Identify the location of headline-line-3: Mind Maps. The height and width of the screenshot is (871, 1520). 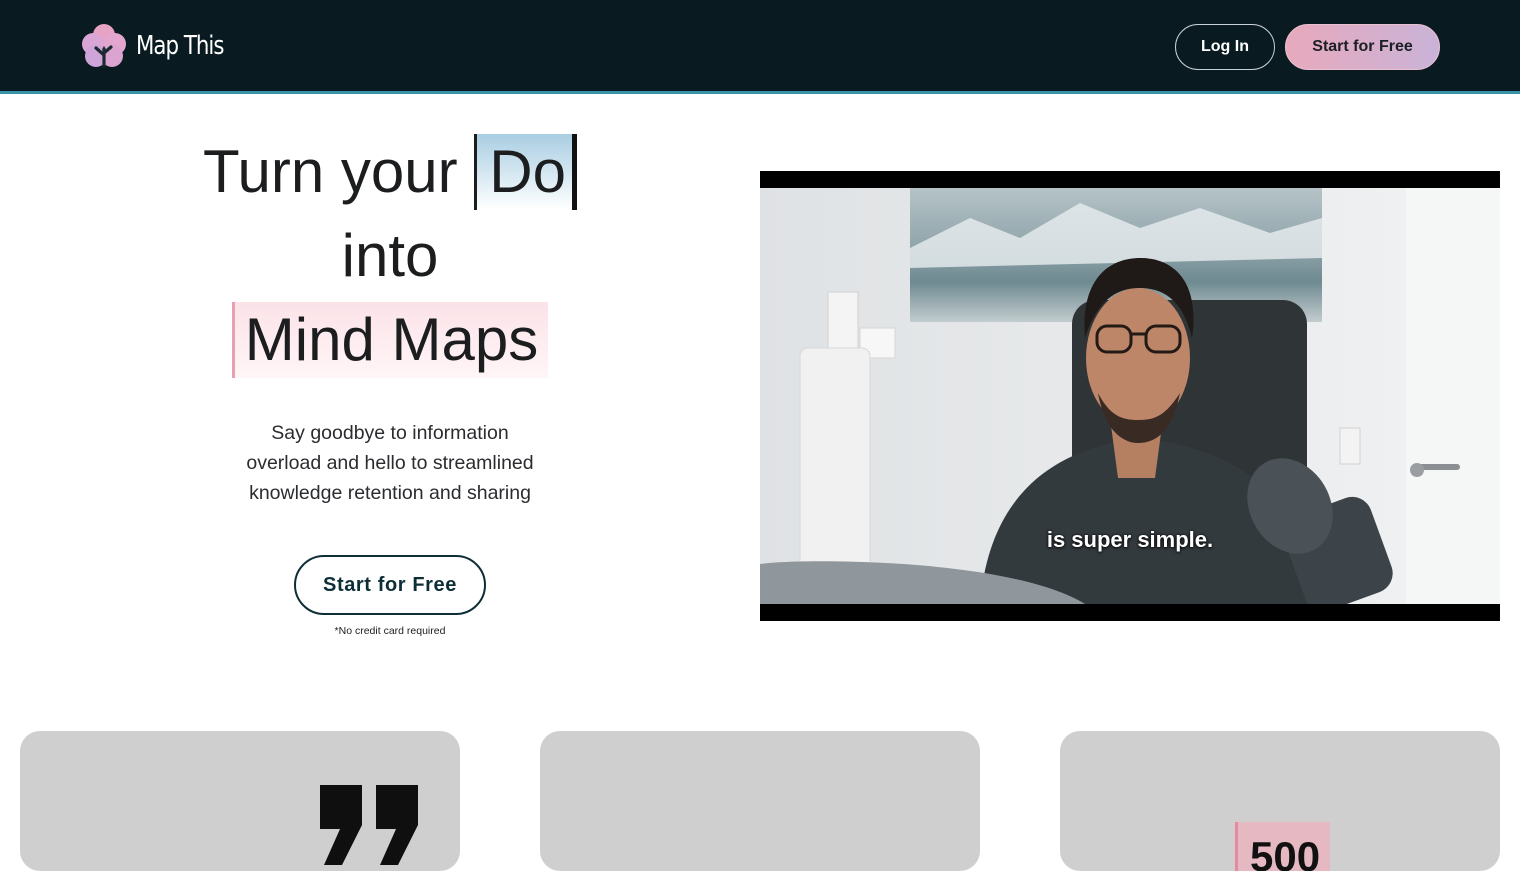
(390, 340).